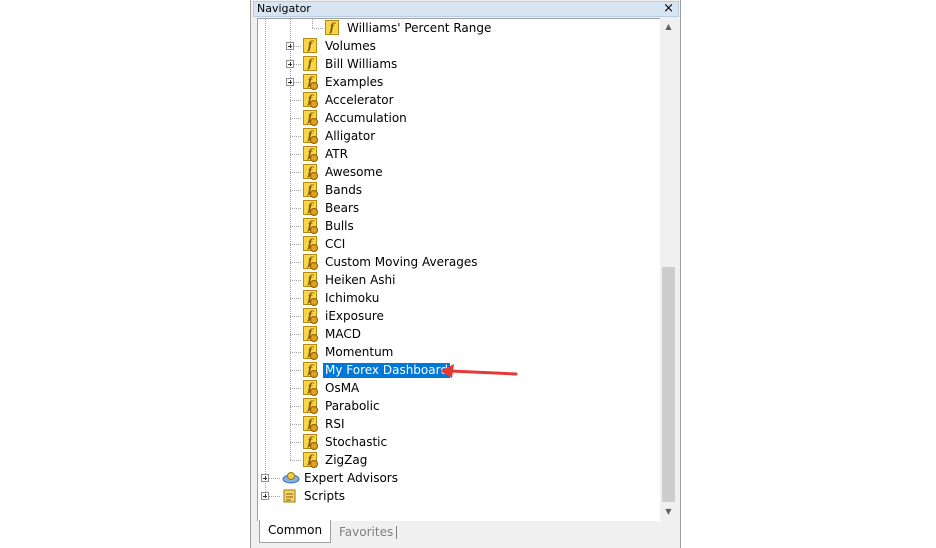  I want to click on tree-item-label: Heiken Ashi, so click(360, 280).